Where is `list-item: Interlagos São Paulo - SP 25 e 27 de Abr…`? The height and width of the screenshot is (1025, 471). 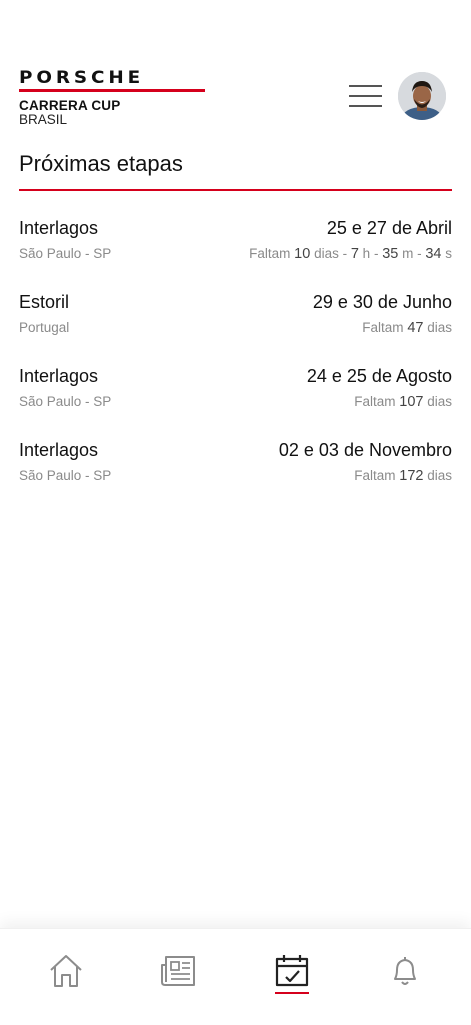
list-item: Interlagos São Paulo - SP 25 e 27 de Abr… is located at coordinates (235, 251).